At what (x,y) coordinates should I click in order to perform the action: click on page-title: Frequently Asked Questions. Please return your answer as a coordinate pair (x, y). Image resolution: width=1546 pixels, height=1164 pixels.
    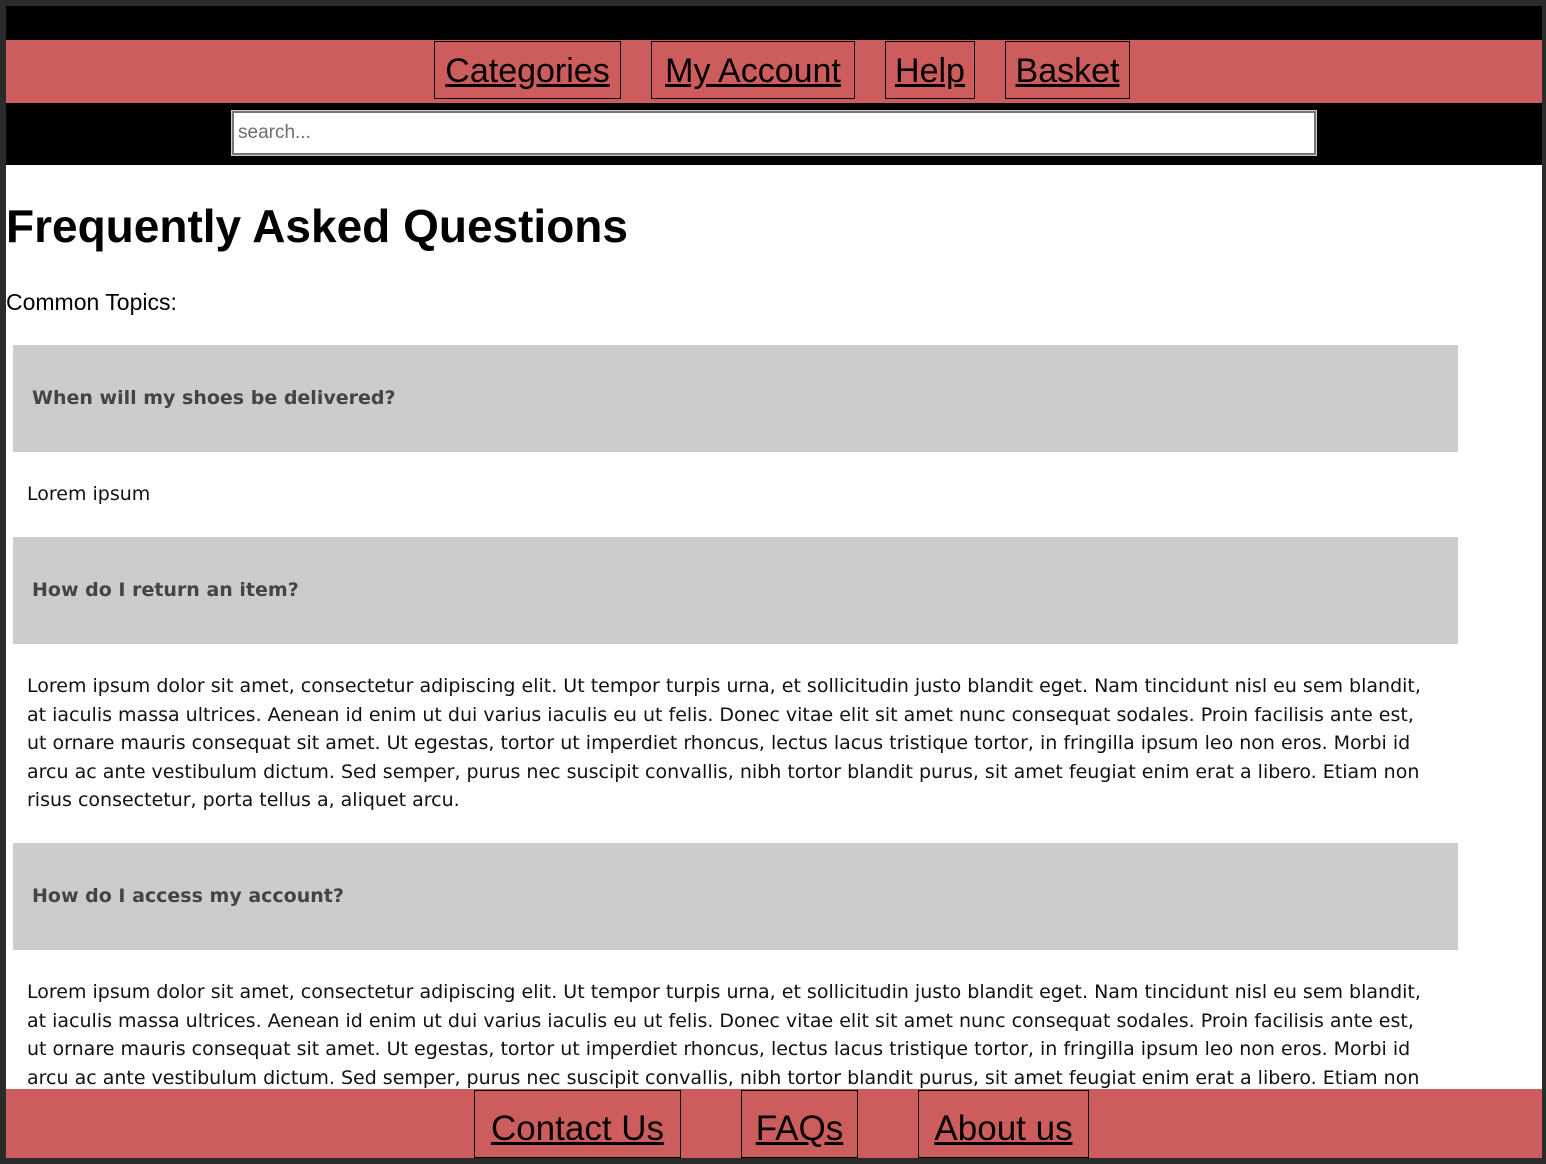
    Looking at the image, I should click on (317, 226).